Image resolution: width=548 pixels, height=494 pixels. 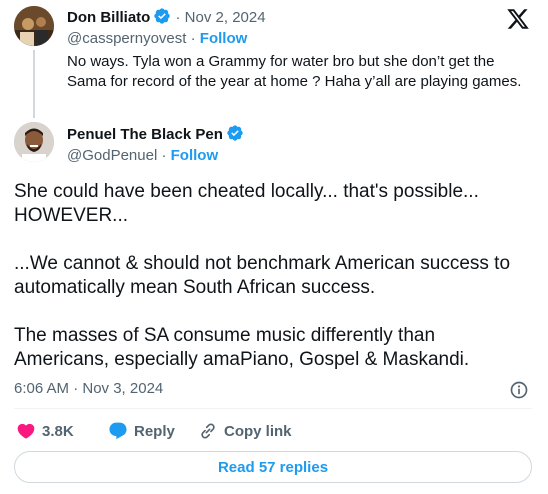 What do you see at coordinates (518, 19) in the screenshot?
I see `x-logo-icon` at bounding box center [518, 19].